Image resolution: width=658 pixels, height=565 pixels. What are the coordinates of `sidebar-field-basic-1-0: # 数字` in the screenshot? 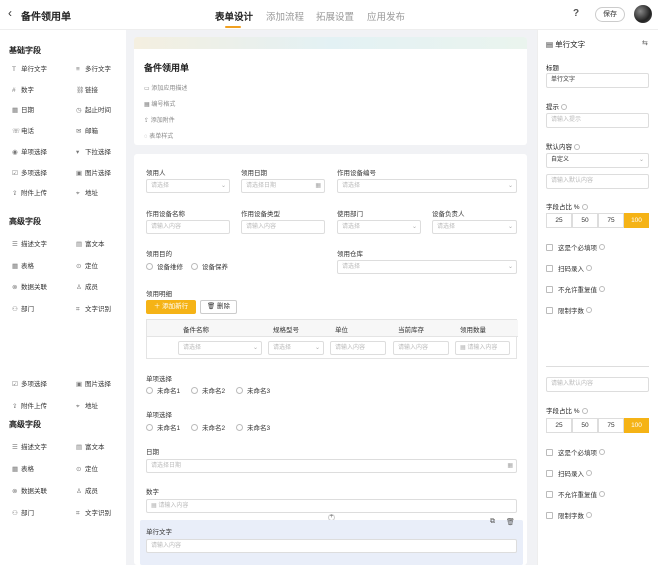 It's located at (23, 89).